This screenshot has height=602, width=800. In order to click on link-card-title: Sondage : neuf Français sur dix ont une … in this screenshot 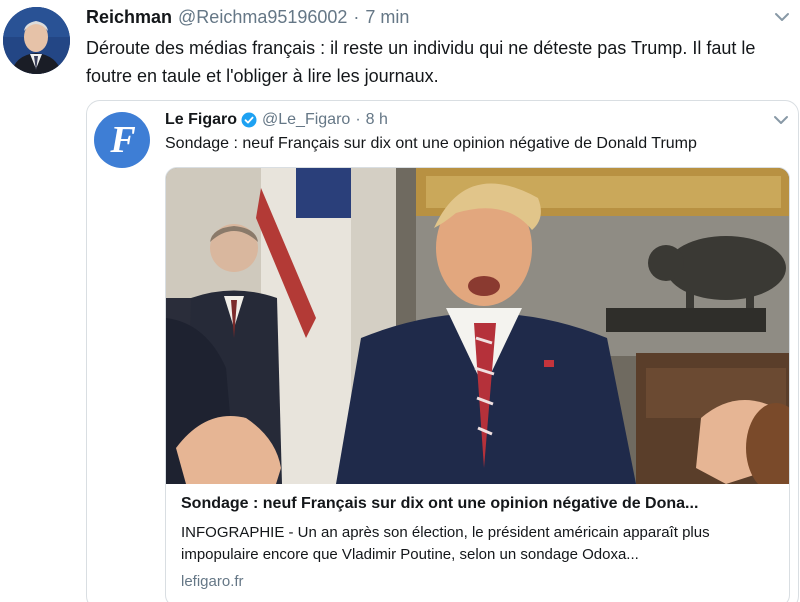, I will do `click(481, 504)`.